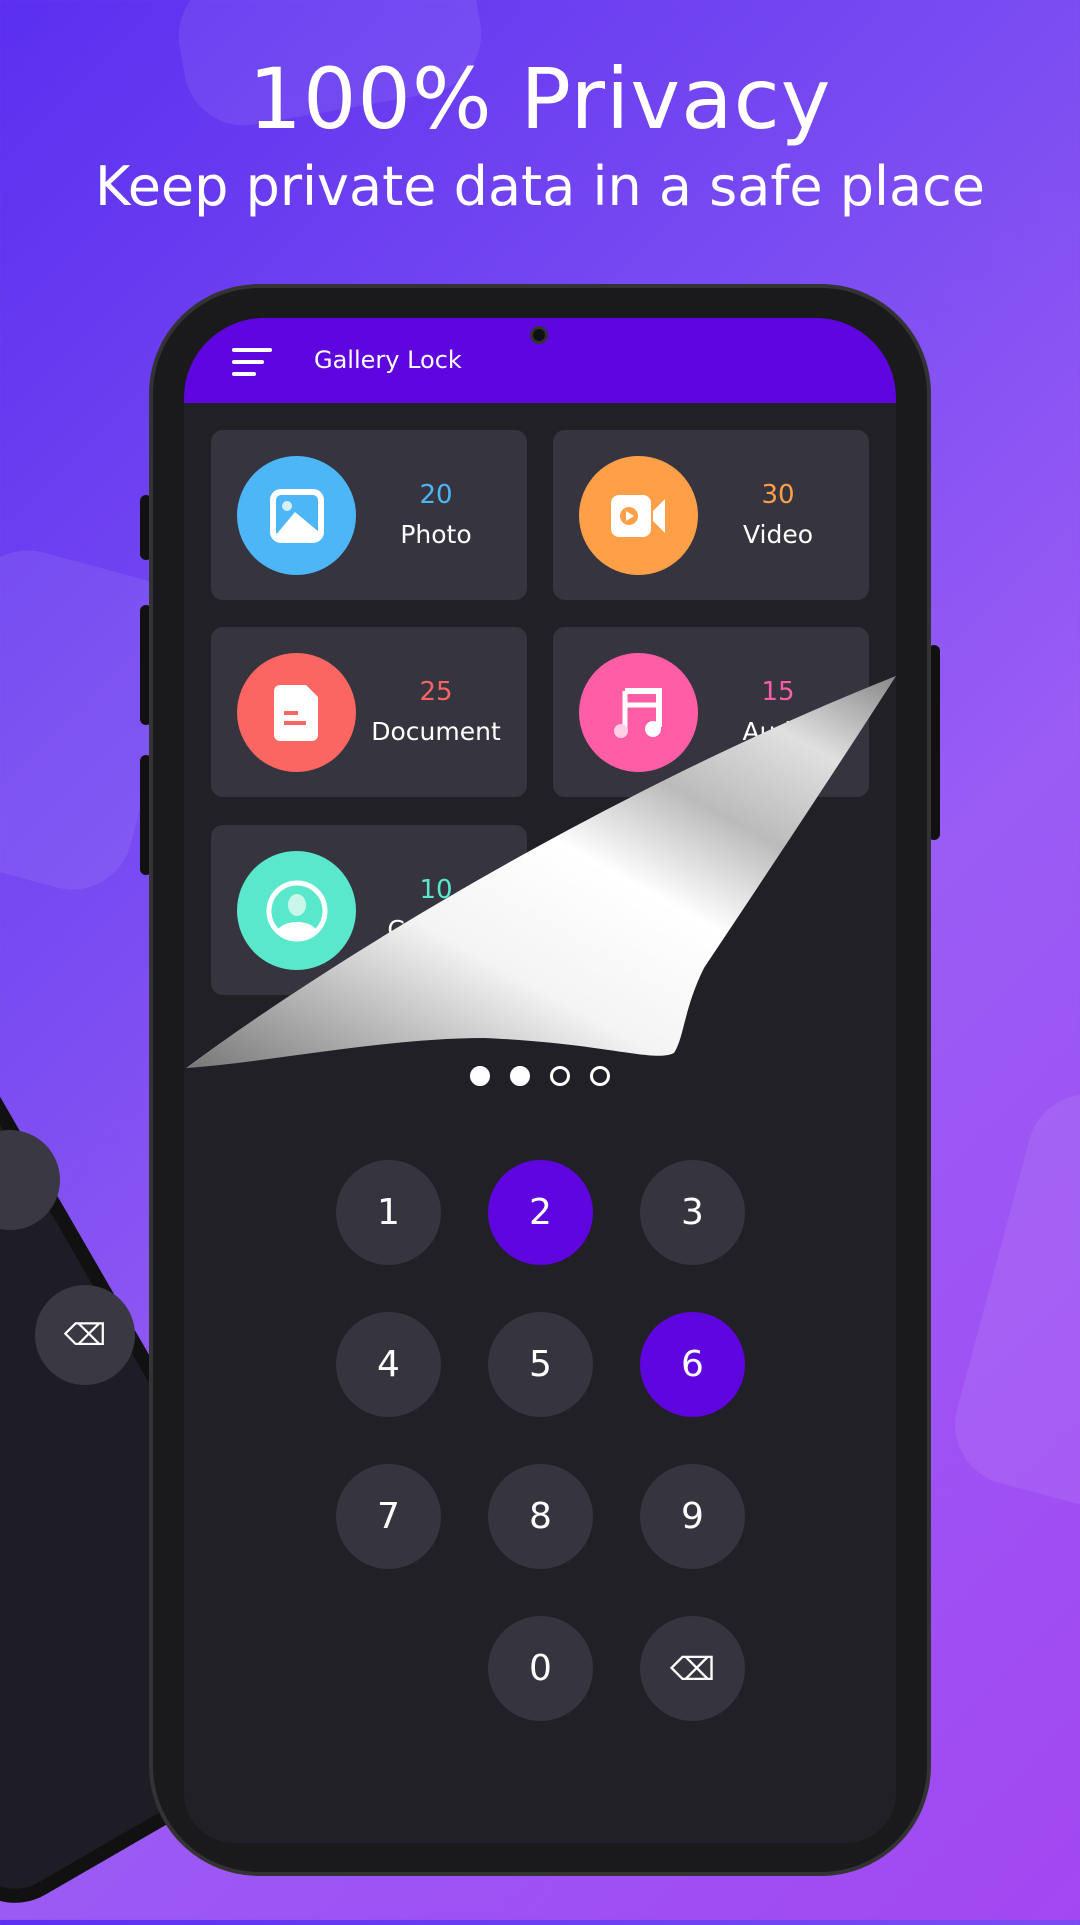 The width and height of the screenshot is (1080, 1925). Describe the element at coordinates (540, 186) in the screenshot. I see `hero-subtitle: Keep private data in a safe place` at that location.